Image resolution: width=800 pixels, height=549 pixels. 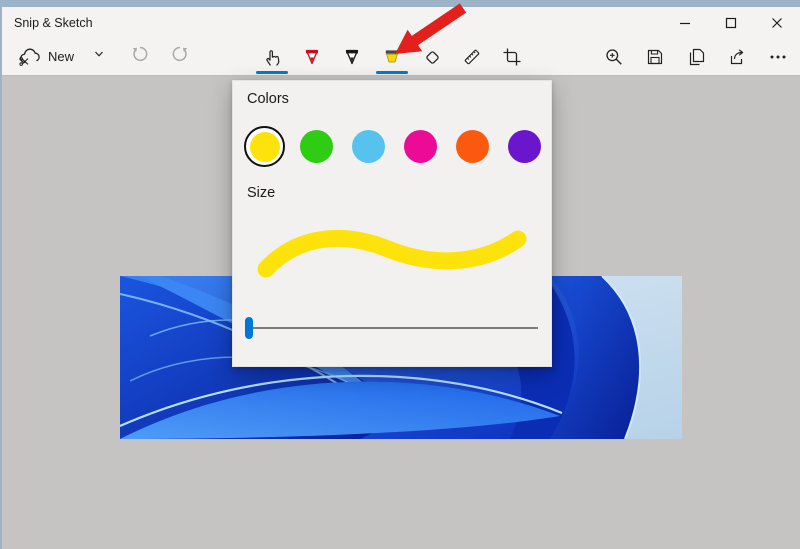 I want to click on share-button, so click(x=737, y=57).